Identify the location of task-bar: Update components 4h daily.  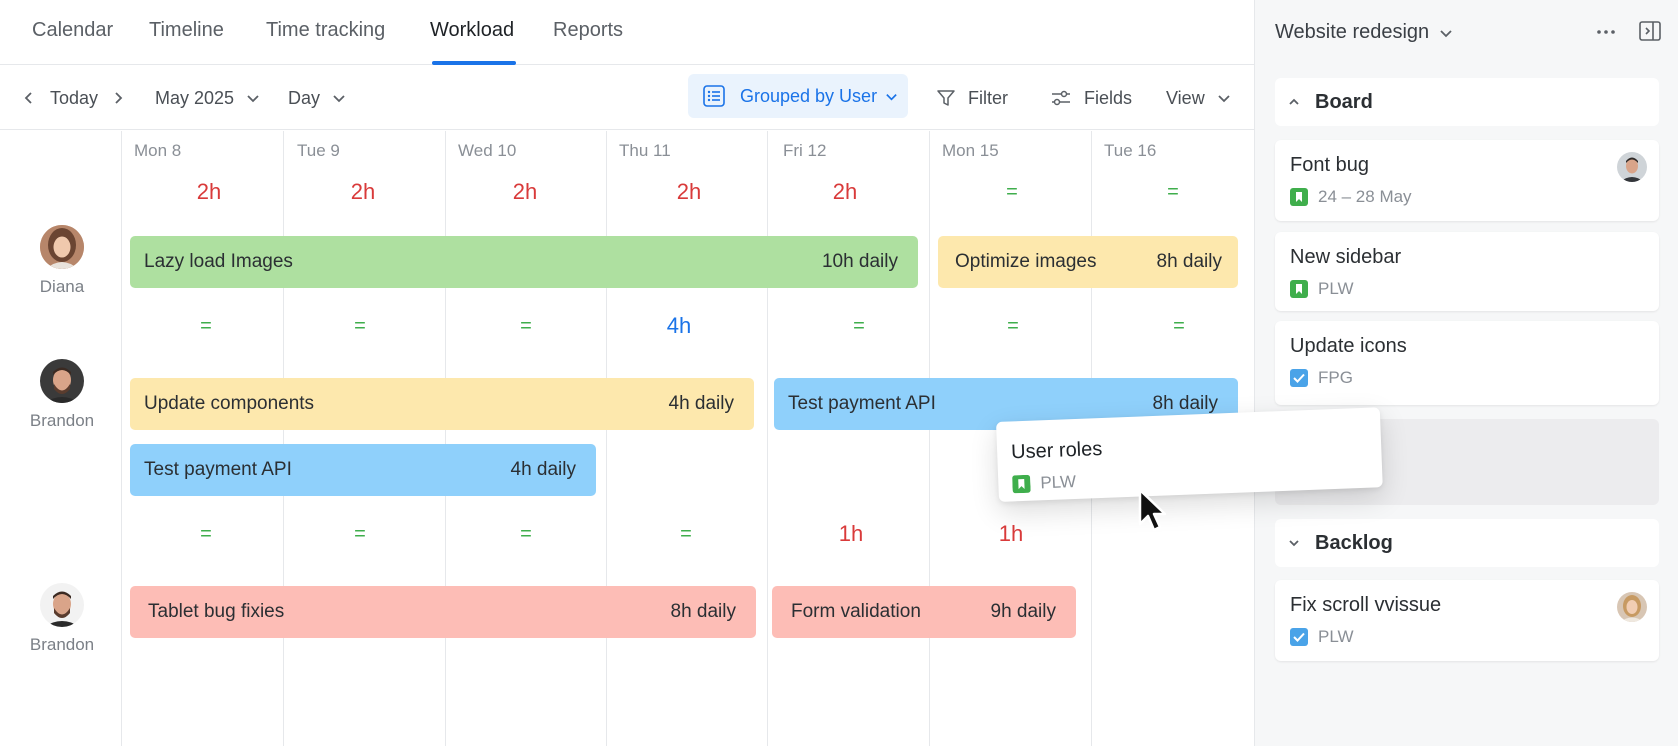
(442, 404).